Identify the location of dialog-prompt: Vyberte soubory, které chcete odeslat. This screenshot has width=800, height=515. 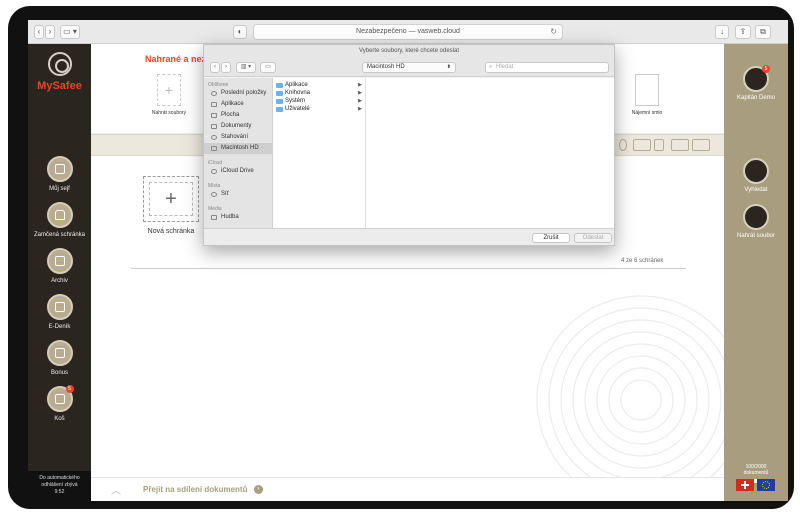
(409, 51).